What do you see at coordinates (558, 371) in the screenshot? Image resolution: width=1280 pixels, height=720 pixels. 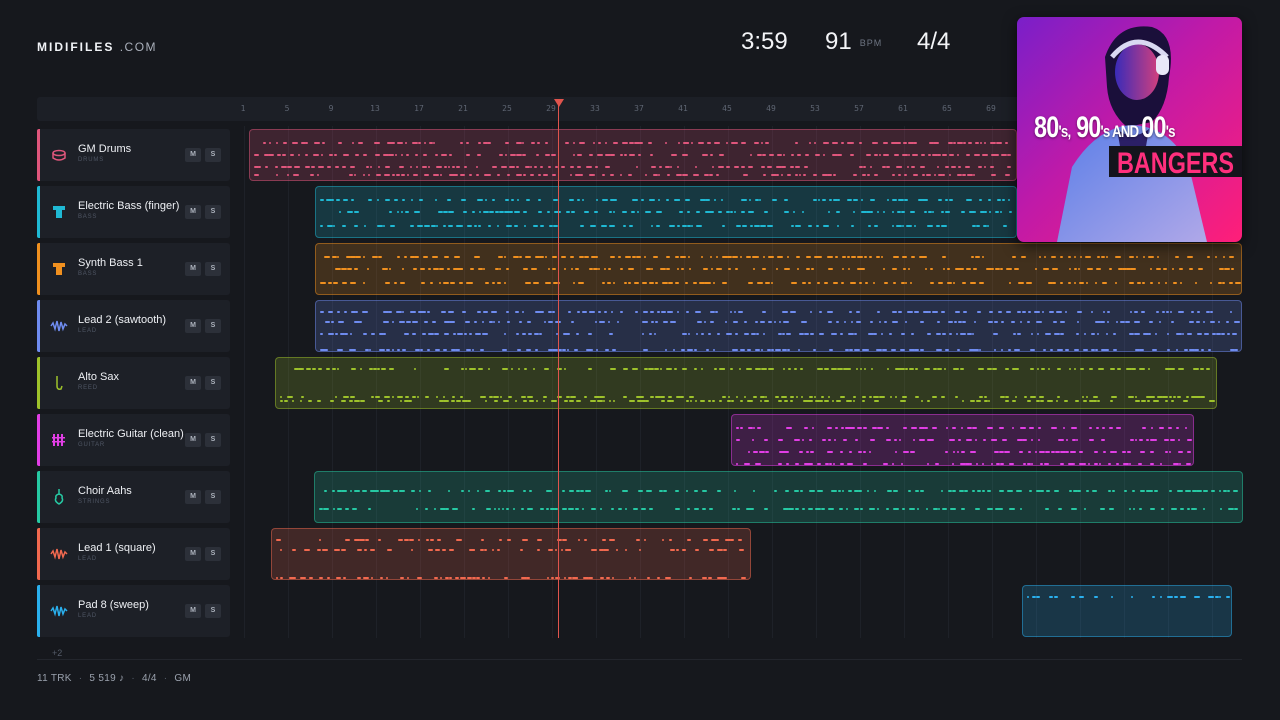 I see `playhead` at bounding box center [558, 371].